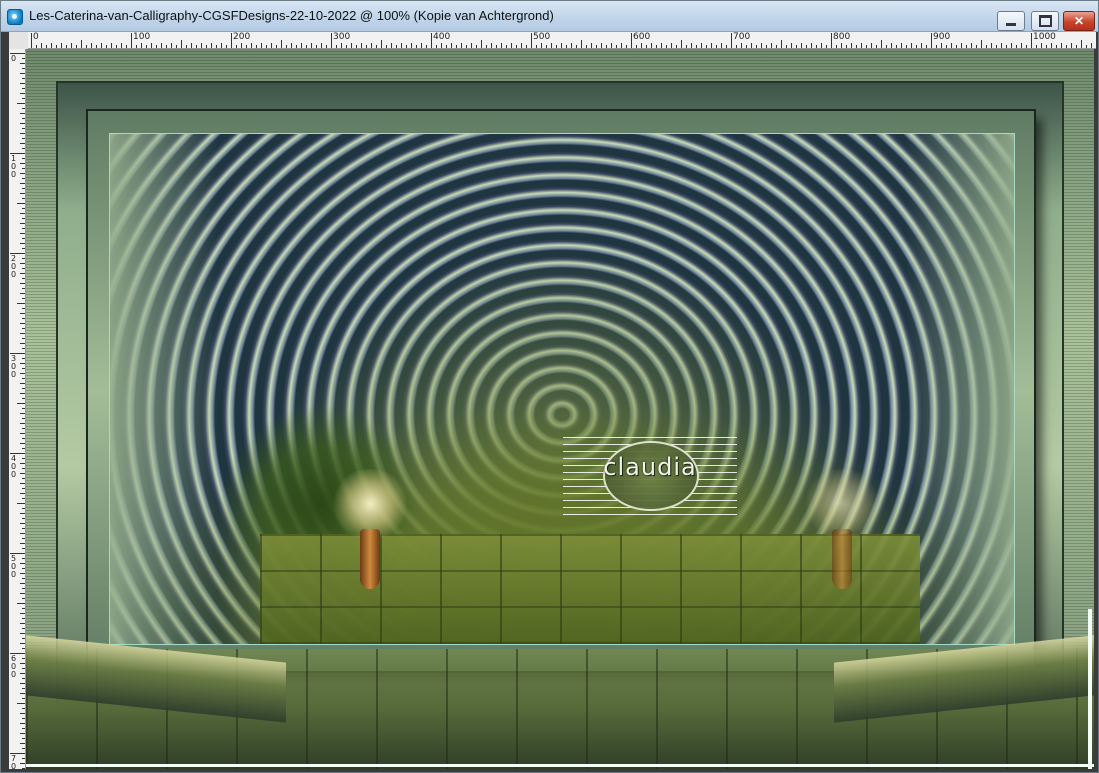 This screenshot has height=773, width=1099. Describe the element at coordinates (942, 37) in the screenshot. I see `ruler-label: 900` at that location.